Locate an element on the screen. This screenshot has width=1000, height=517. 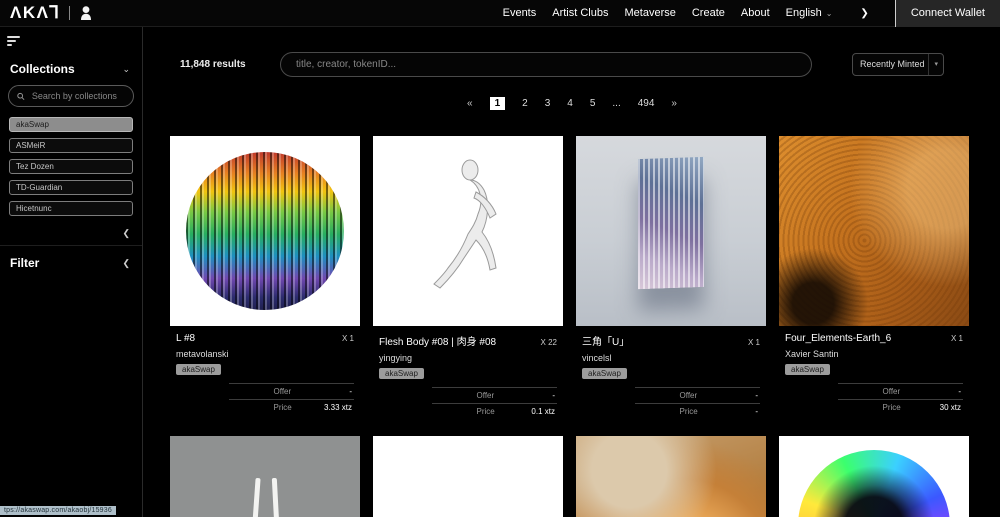
collection-item-tez-dozen: Tez Dozen is located at coordinates (71, 166).